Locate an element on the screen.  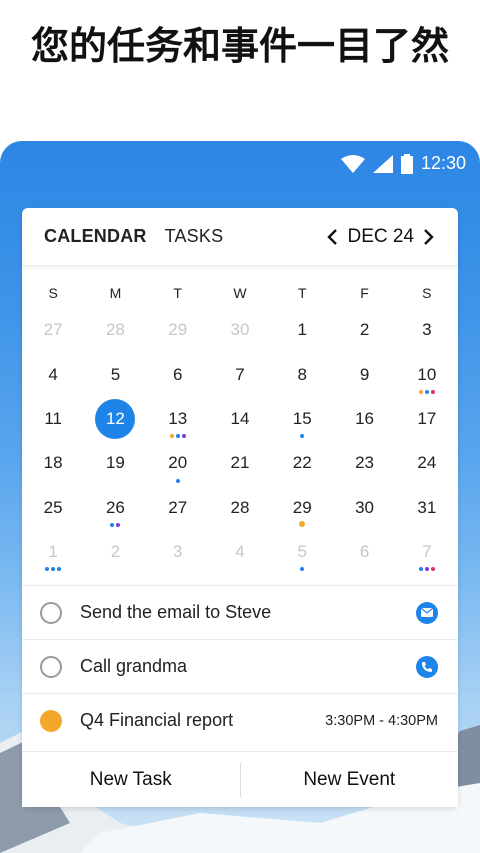
event-row: Q4 Financial report 3:30PM - 4:30PM is located at coordinates (240, 720).